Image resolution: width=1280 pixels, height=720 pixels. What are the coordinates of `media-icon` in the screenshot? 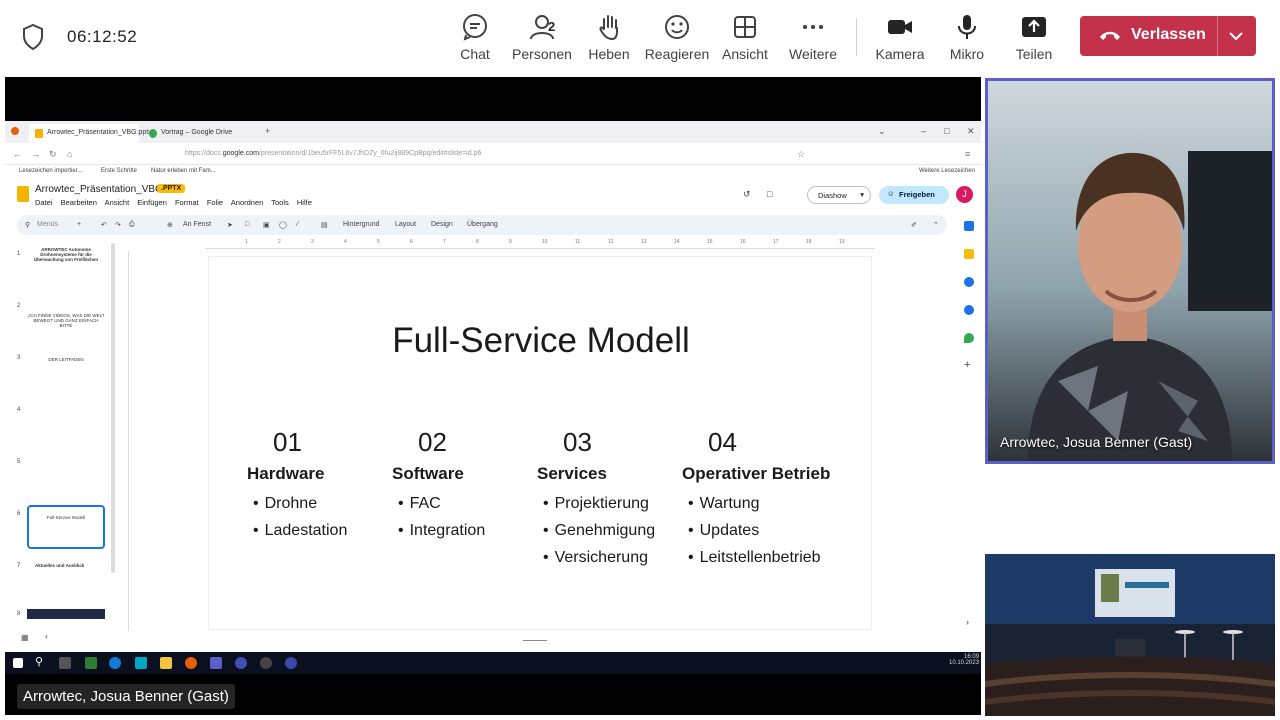 It's located at (266, 663).